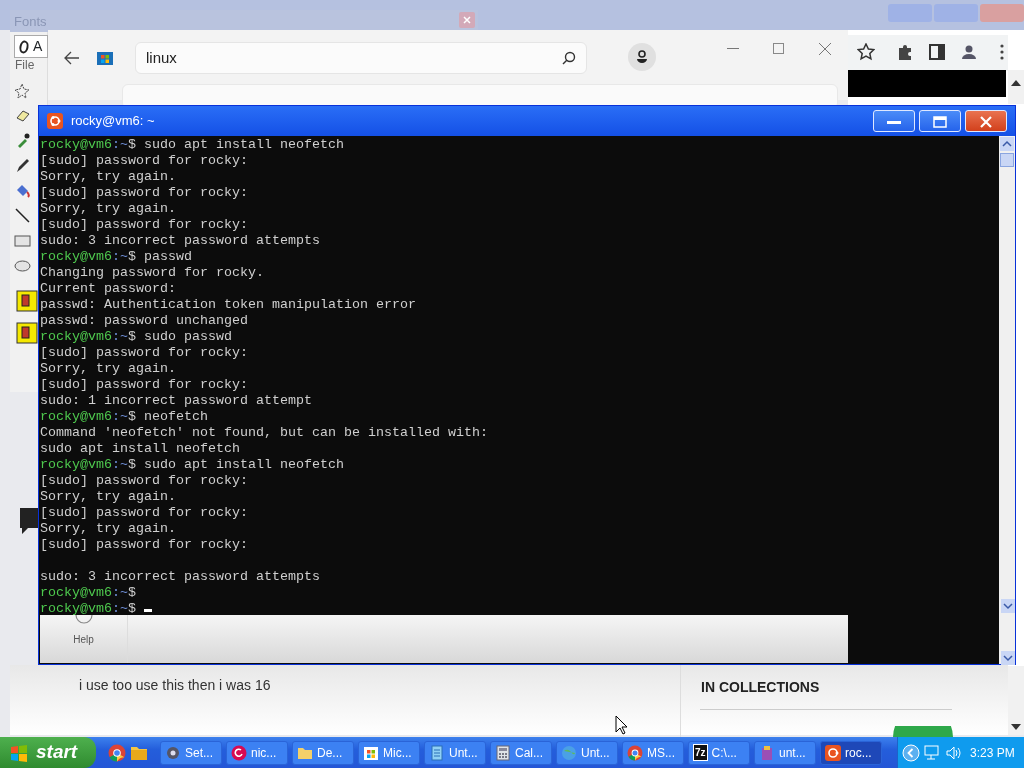 The width and height of the screenshot is (1024, 768). What do you see at coordinates (264, 433) in the screenshot?
I see `output-line: Command 'neofetch' not found, but can be installed with:` at bounding box center [264, 433].